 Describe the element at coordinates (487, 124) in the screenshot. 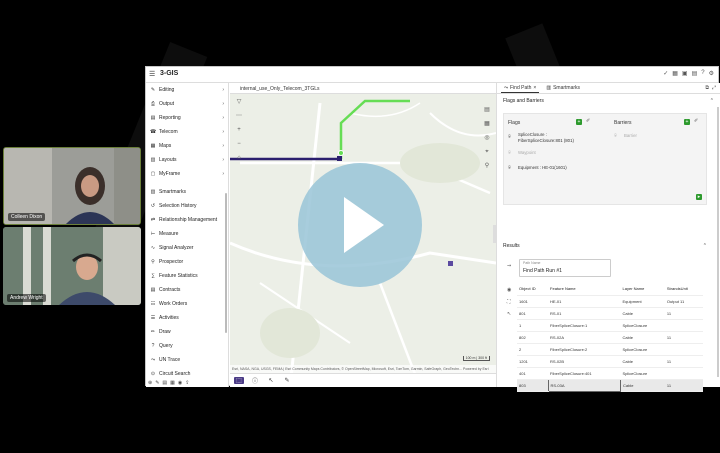

I see `basemap-icon: ▦` at that location.